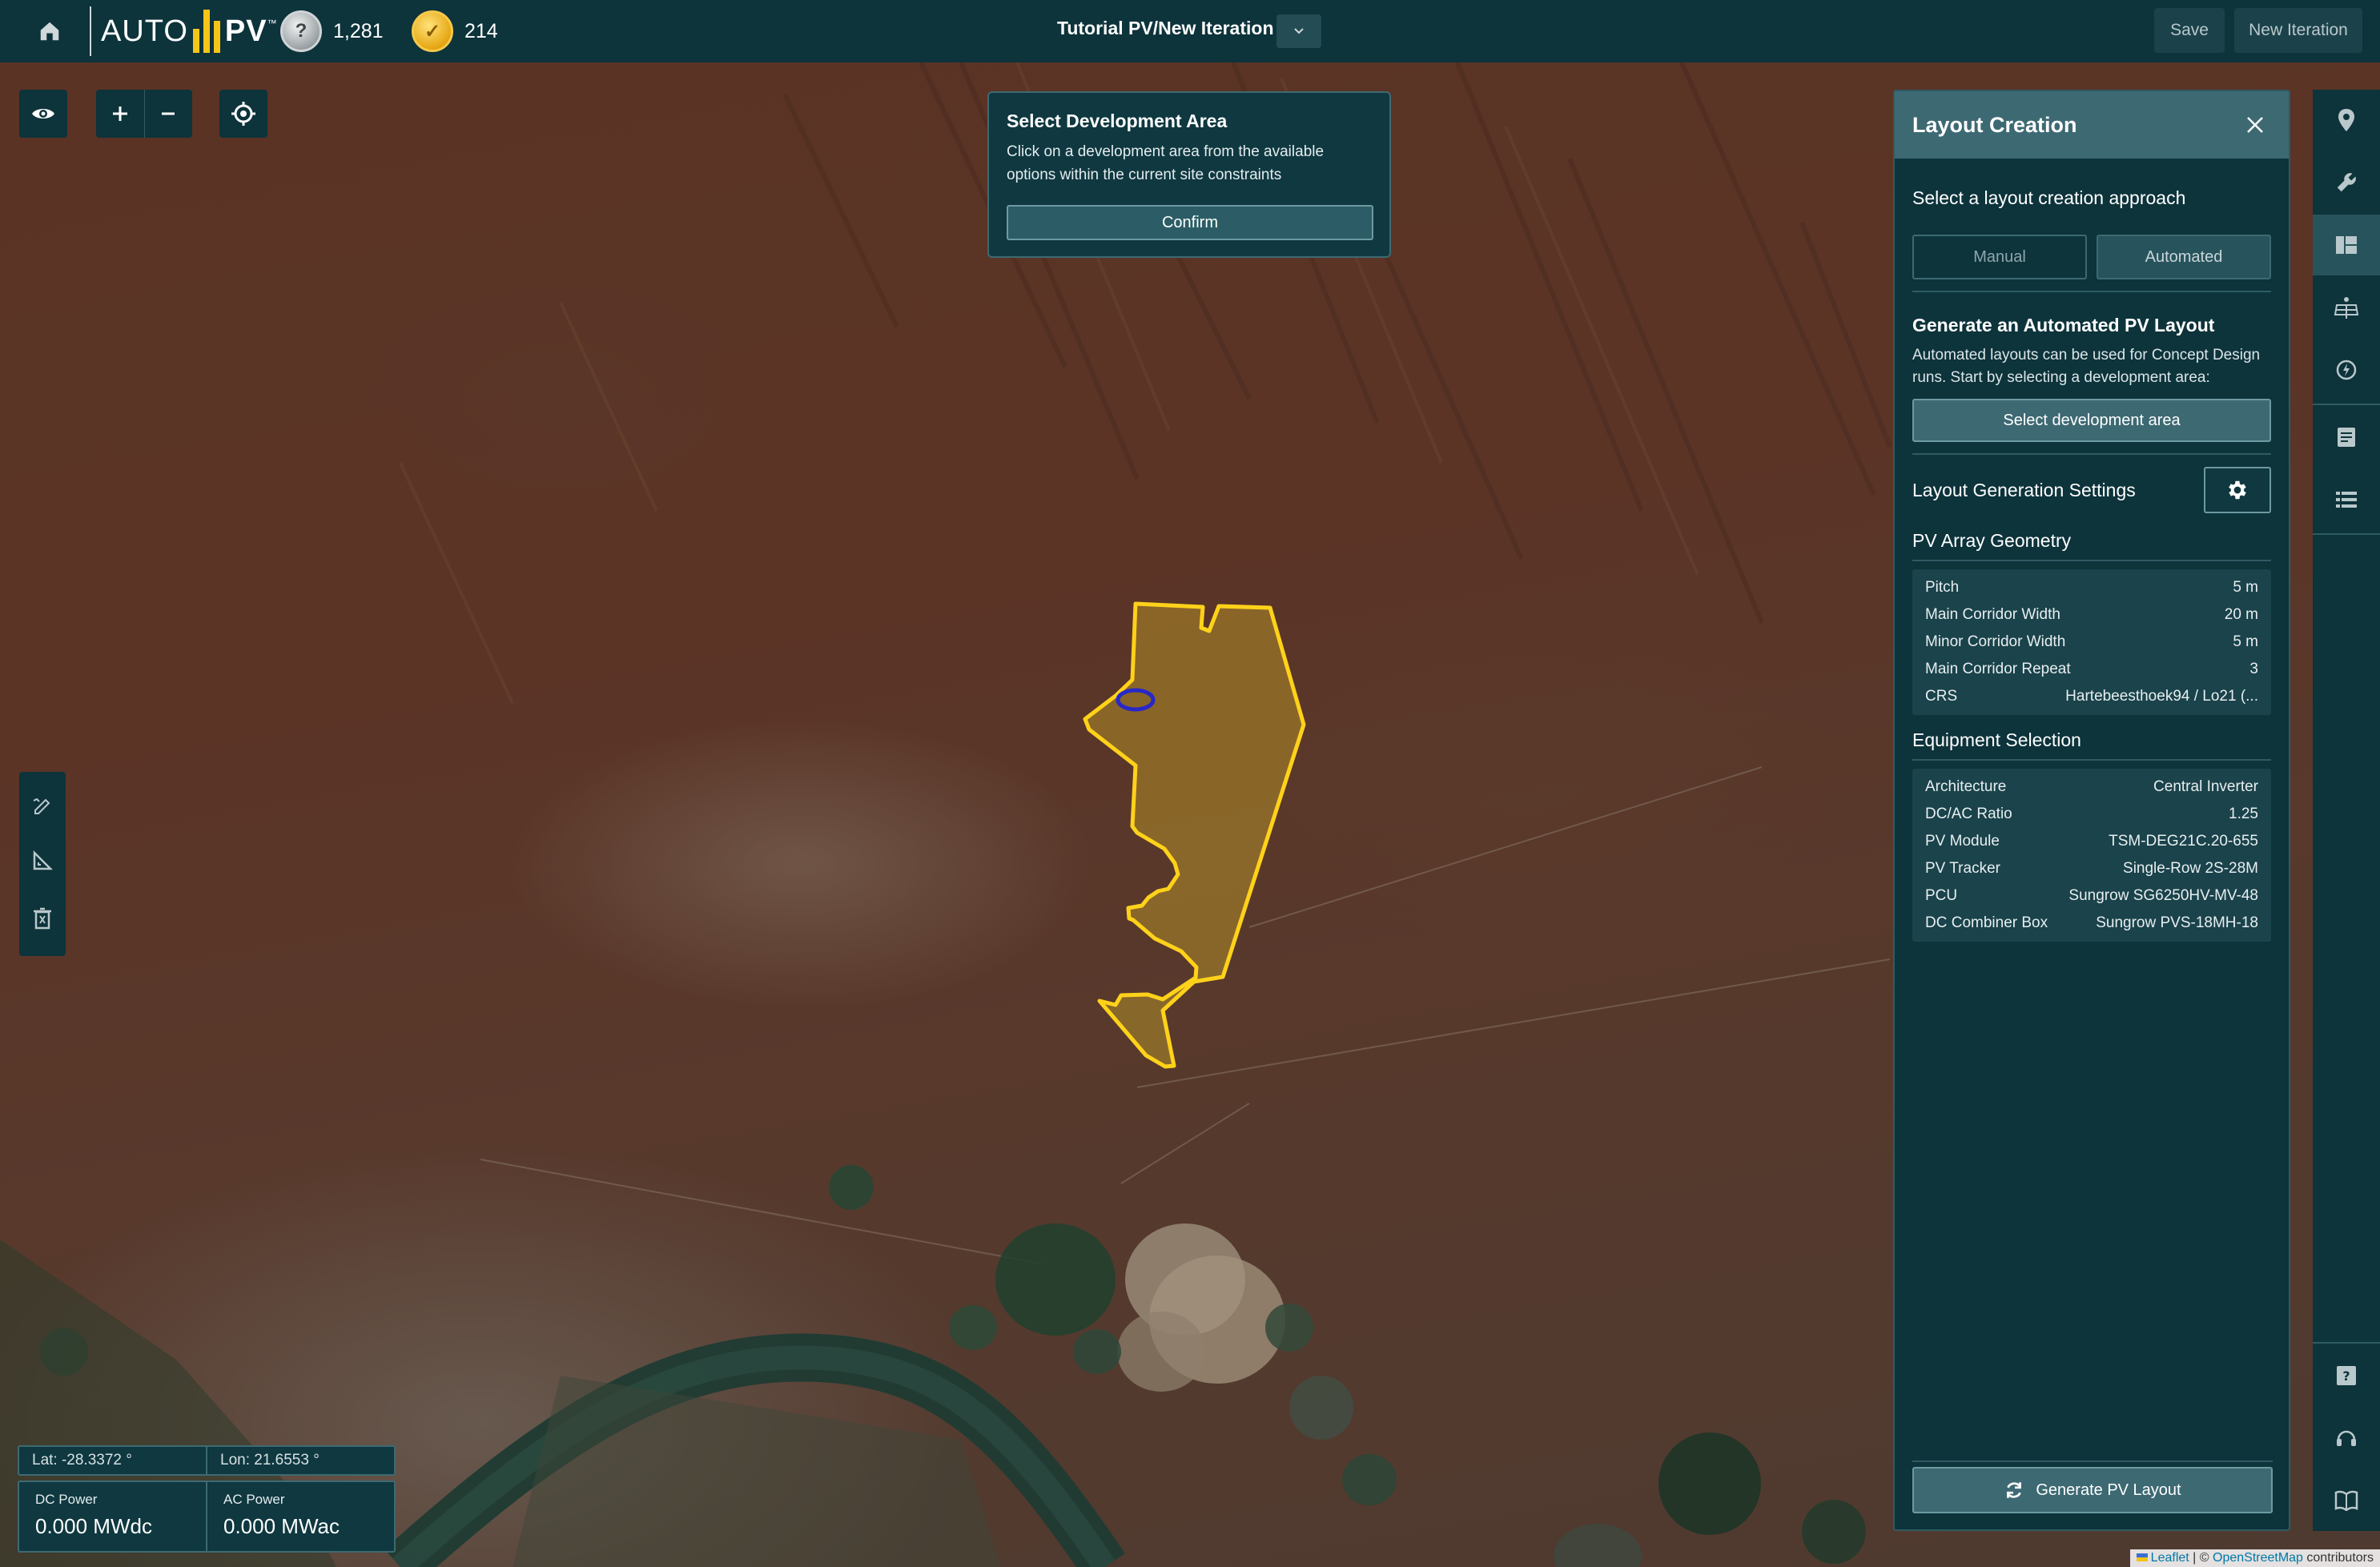 This screenshot has width=2380, height=1567. I want to click on help-icon: ?, so click(2346, 1375).